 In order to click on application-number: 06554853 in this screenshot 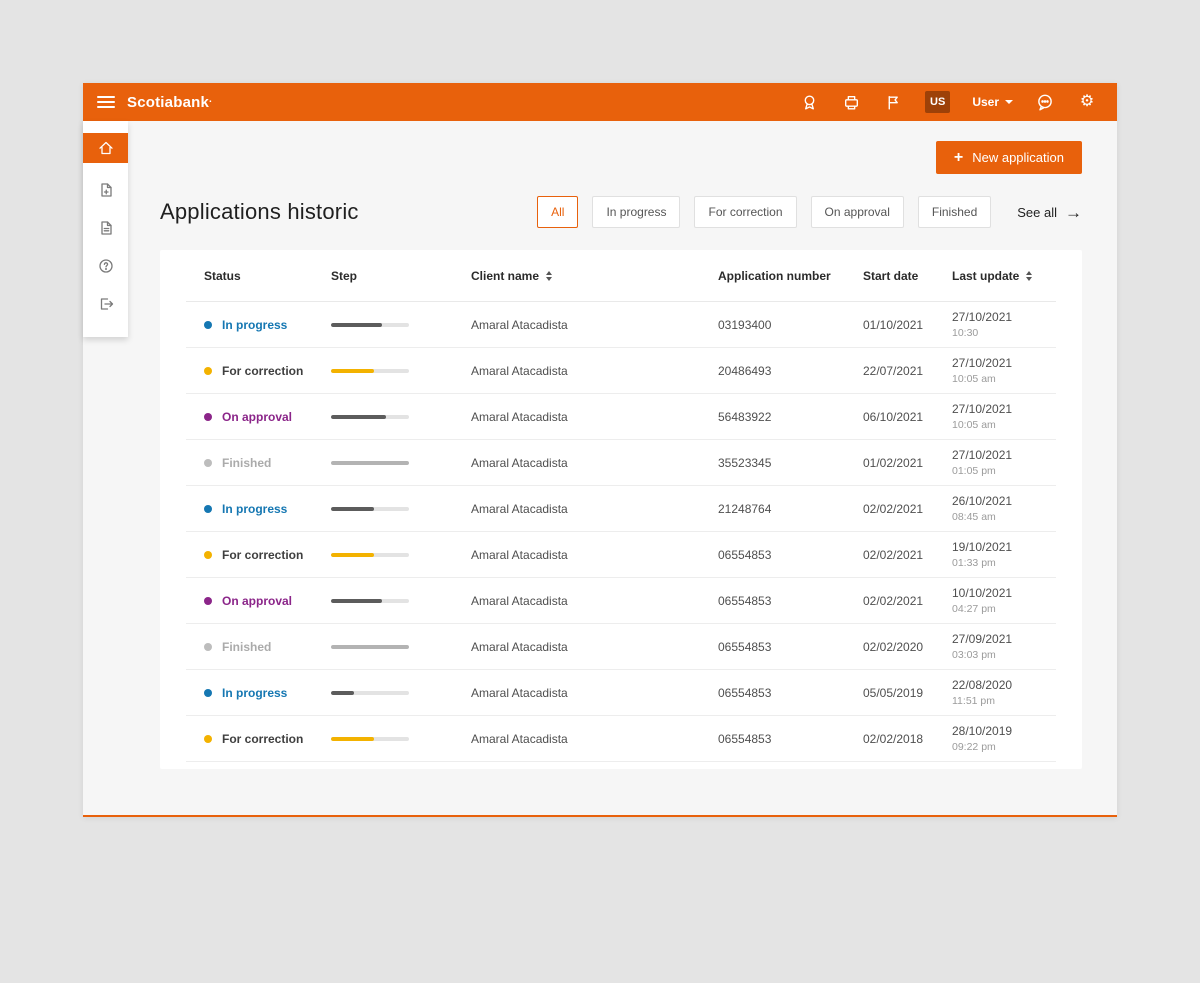, I will do `click(745, 738)`.